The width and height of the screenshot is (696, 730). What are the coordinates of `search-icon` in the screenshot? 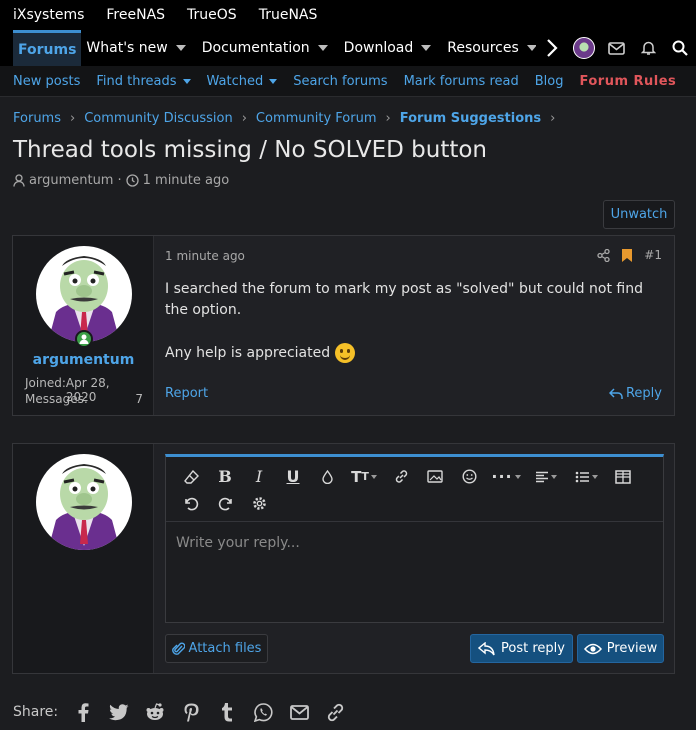 It's located at (680, 48).